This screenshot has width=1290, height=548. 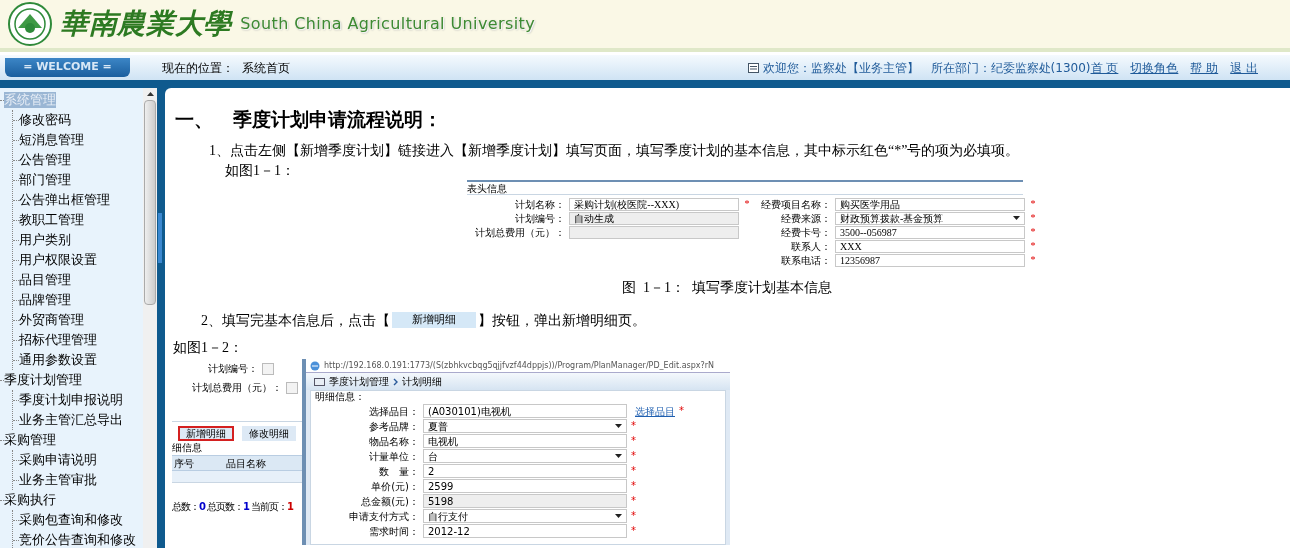 What do you see at coordinates (160, 238) in the screenshot?
I see `splitter-handle` at bounding box center [160, 238].